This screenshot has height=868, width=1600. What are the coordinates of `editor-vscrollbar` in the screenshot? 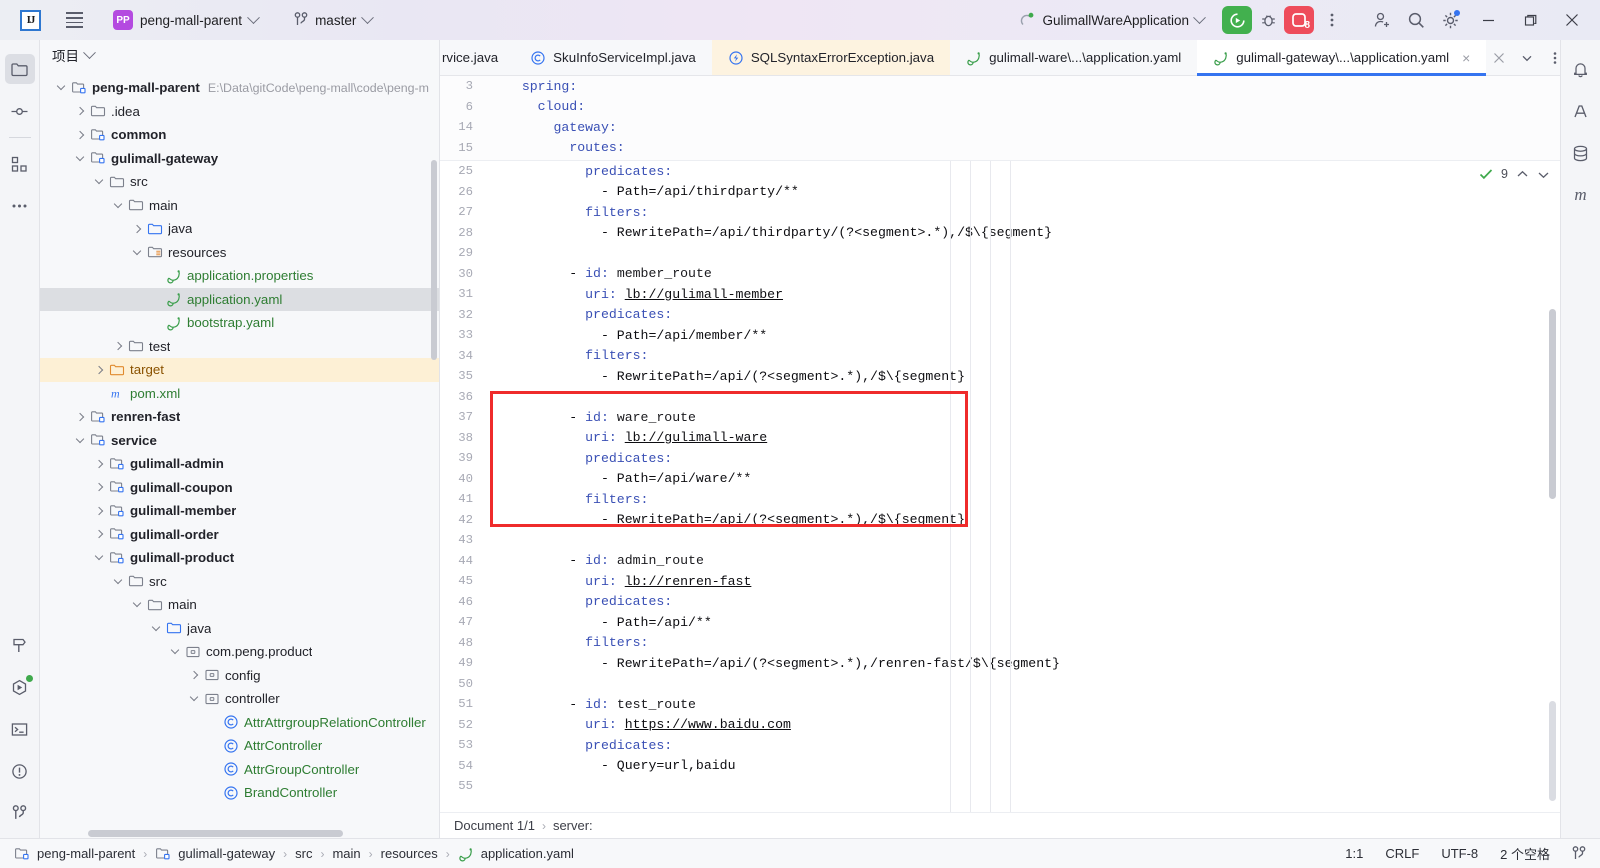 It's located at (1552, 404).